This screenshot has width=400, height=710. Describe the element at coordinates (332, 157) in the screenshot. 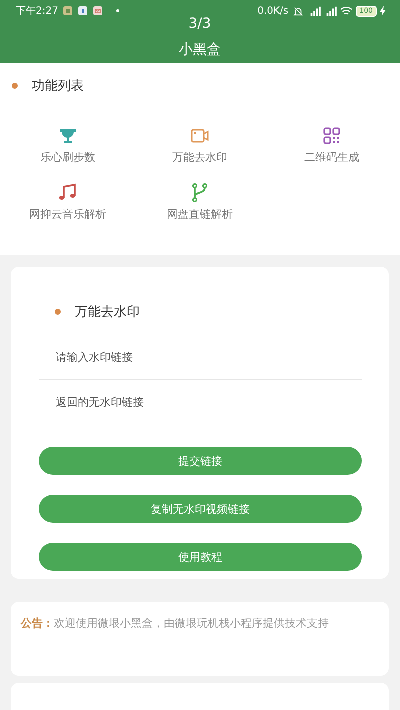

I see `feature-item: 二维码生成` at that location.